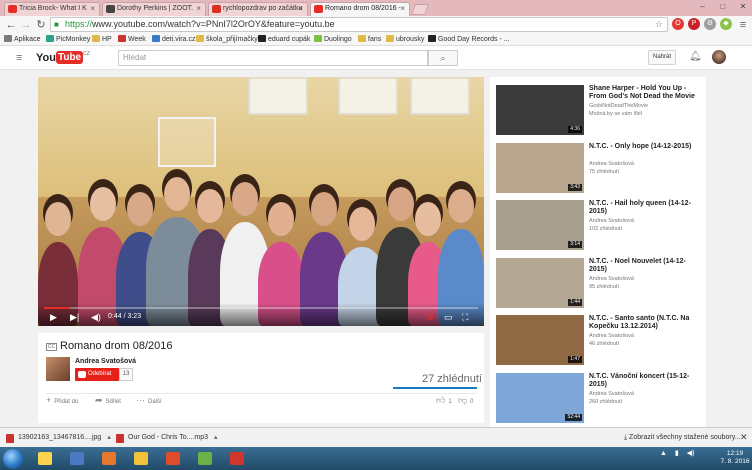  What do you see at coordinates (677, 453) in the screenshot?
I see `network-icon: ▮` at bounding box center [677, 453].